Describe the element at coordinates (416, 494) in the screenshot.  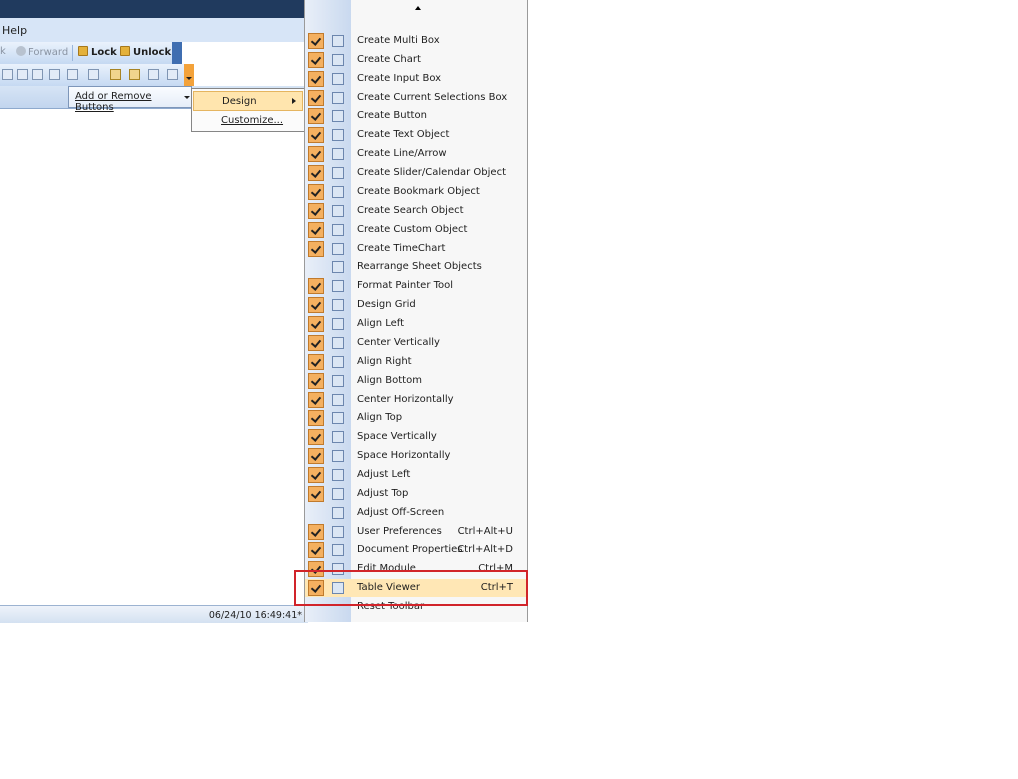
I see `menu-item-adjust-top: Adjust Top` at that location.